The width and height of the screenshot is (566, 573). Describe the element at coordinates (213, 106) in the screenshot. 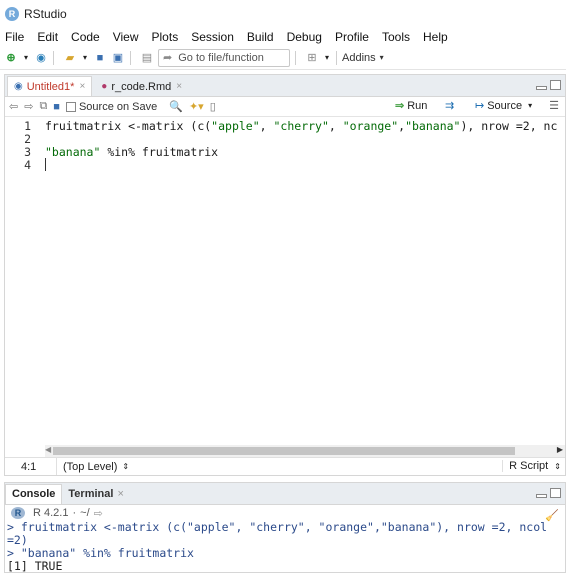

I see `compile-report-icon: ▯` at that location.